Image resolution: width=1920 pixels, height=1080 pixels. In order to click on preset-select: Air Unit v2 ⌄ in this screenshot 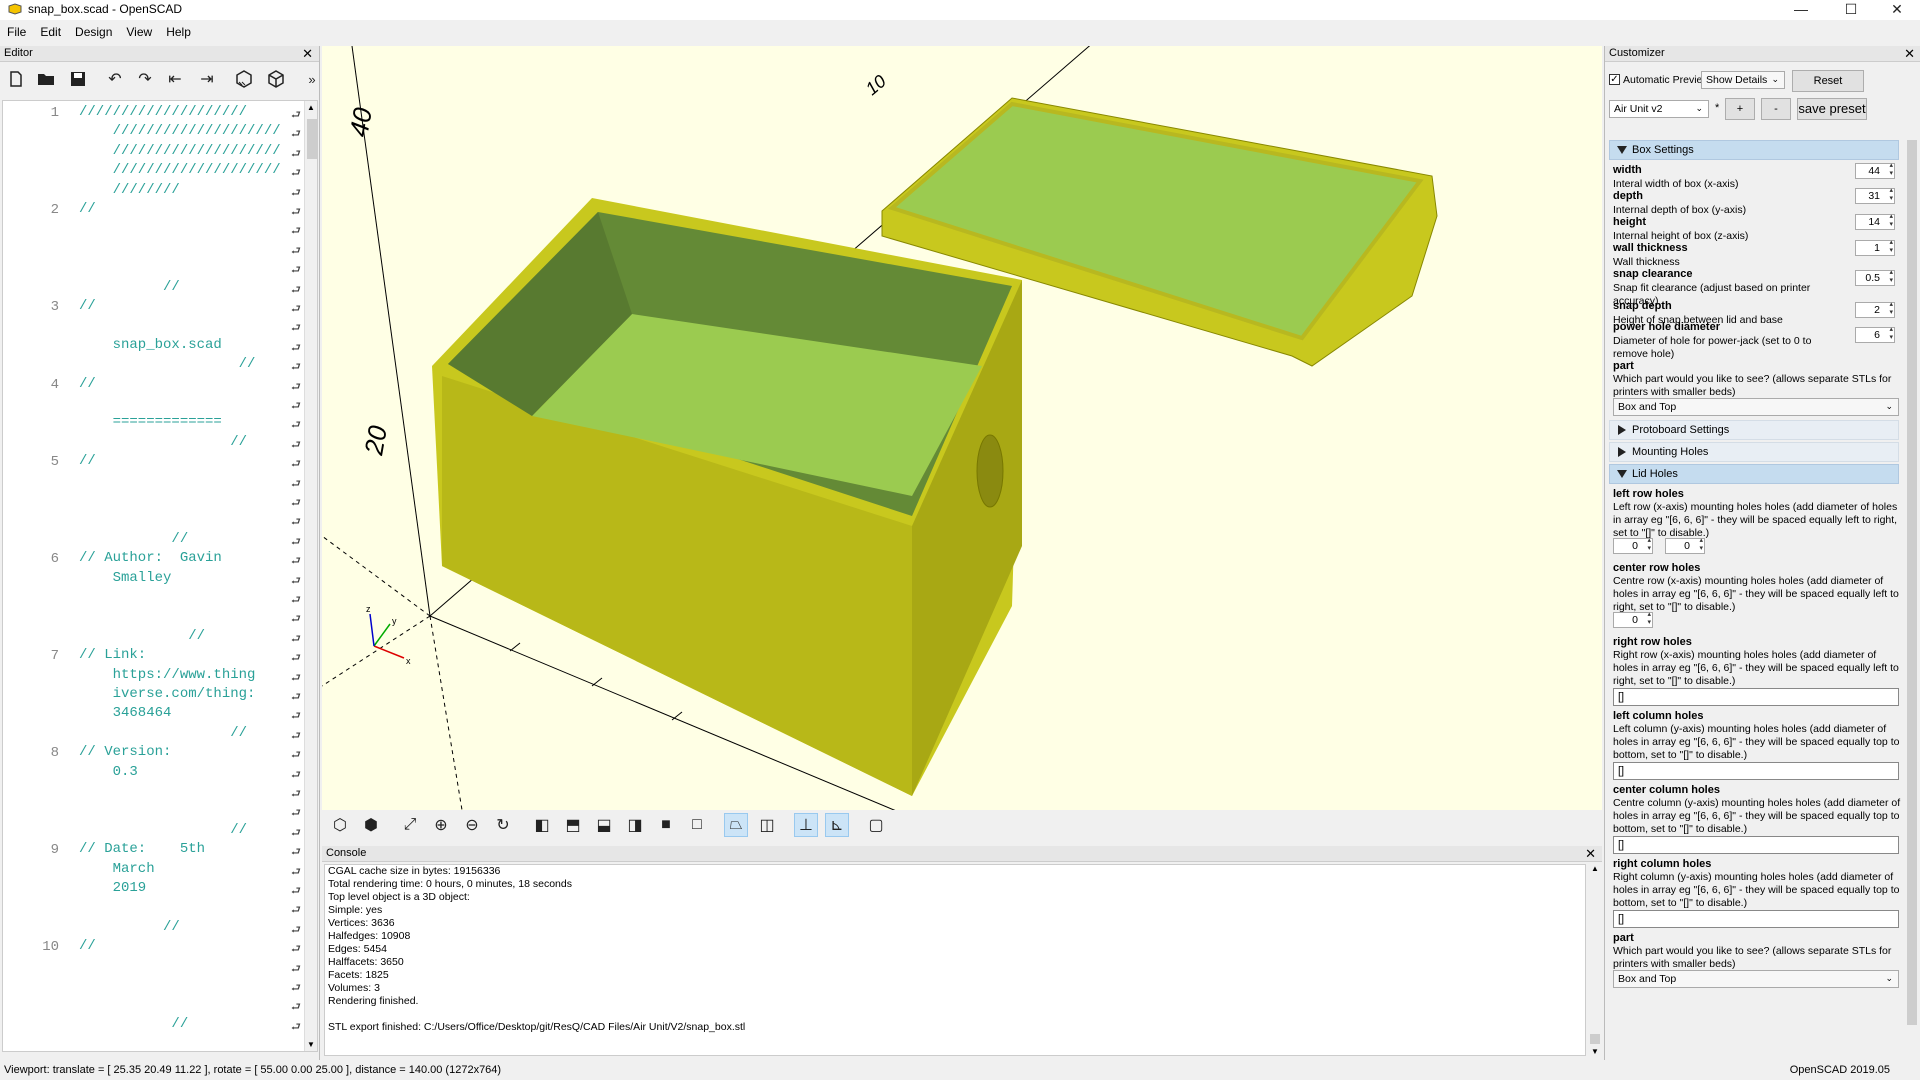, I will do `click(1659, 109)`.